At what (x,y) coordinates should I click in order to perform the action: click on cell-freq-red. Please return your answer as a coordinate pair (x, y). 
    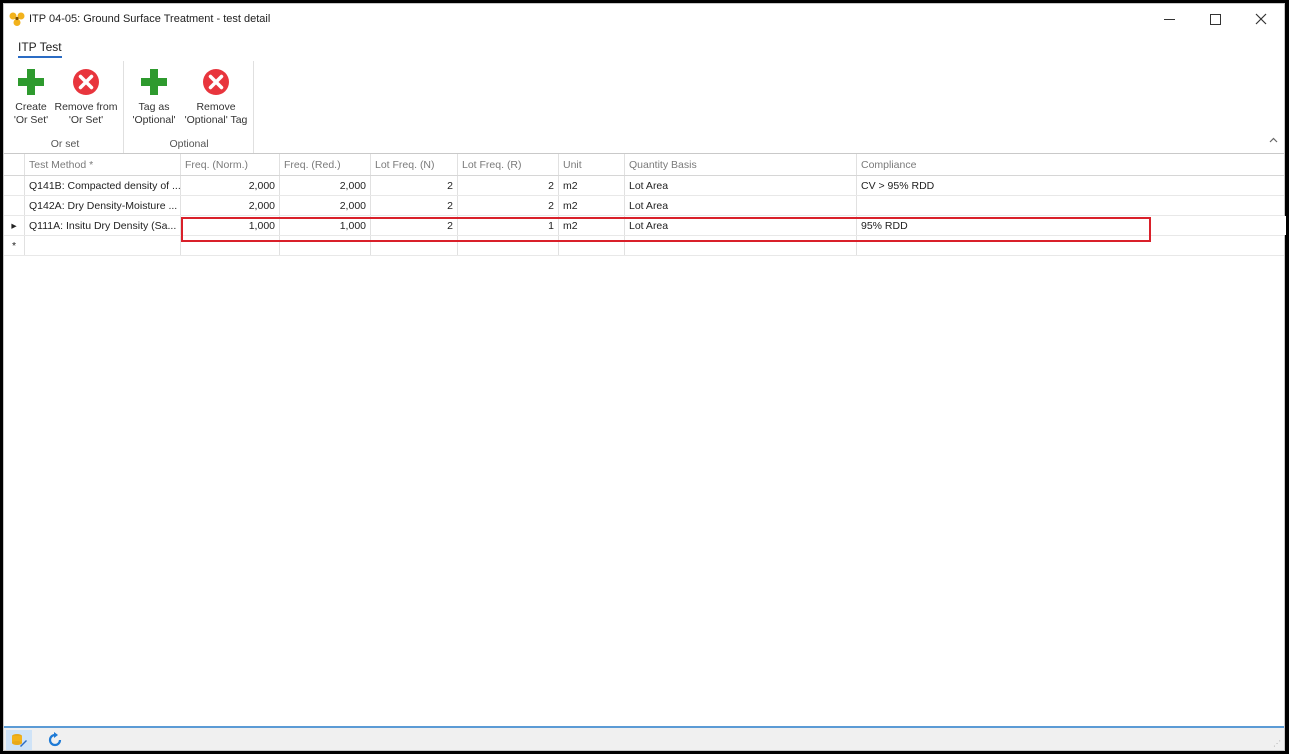
    Looking at the image, I should click on (325, 245).